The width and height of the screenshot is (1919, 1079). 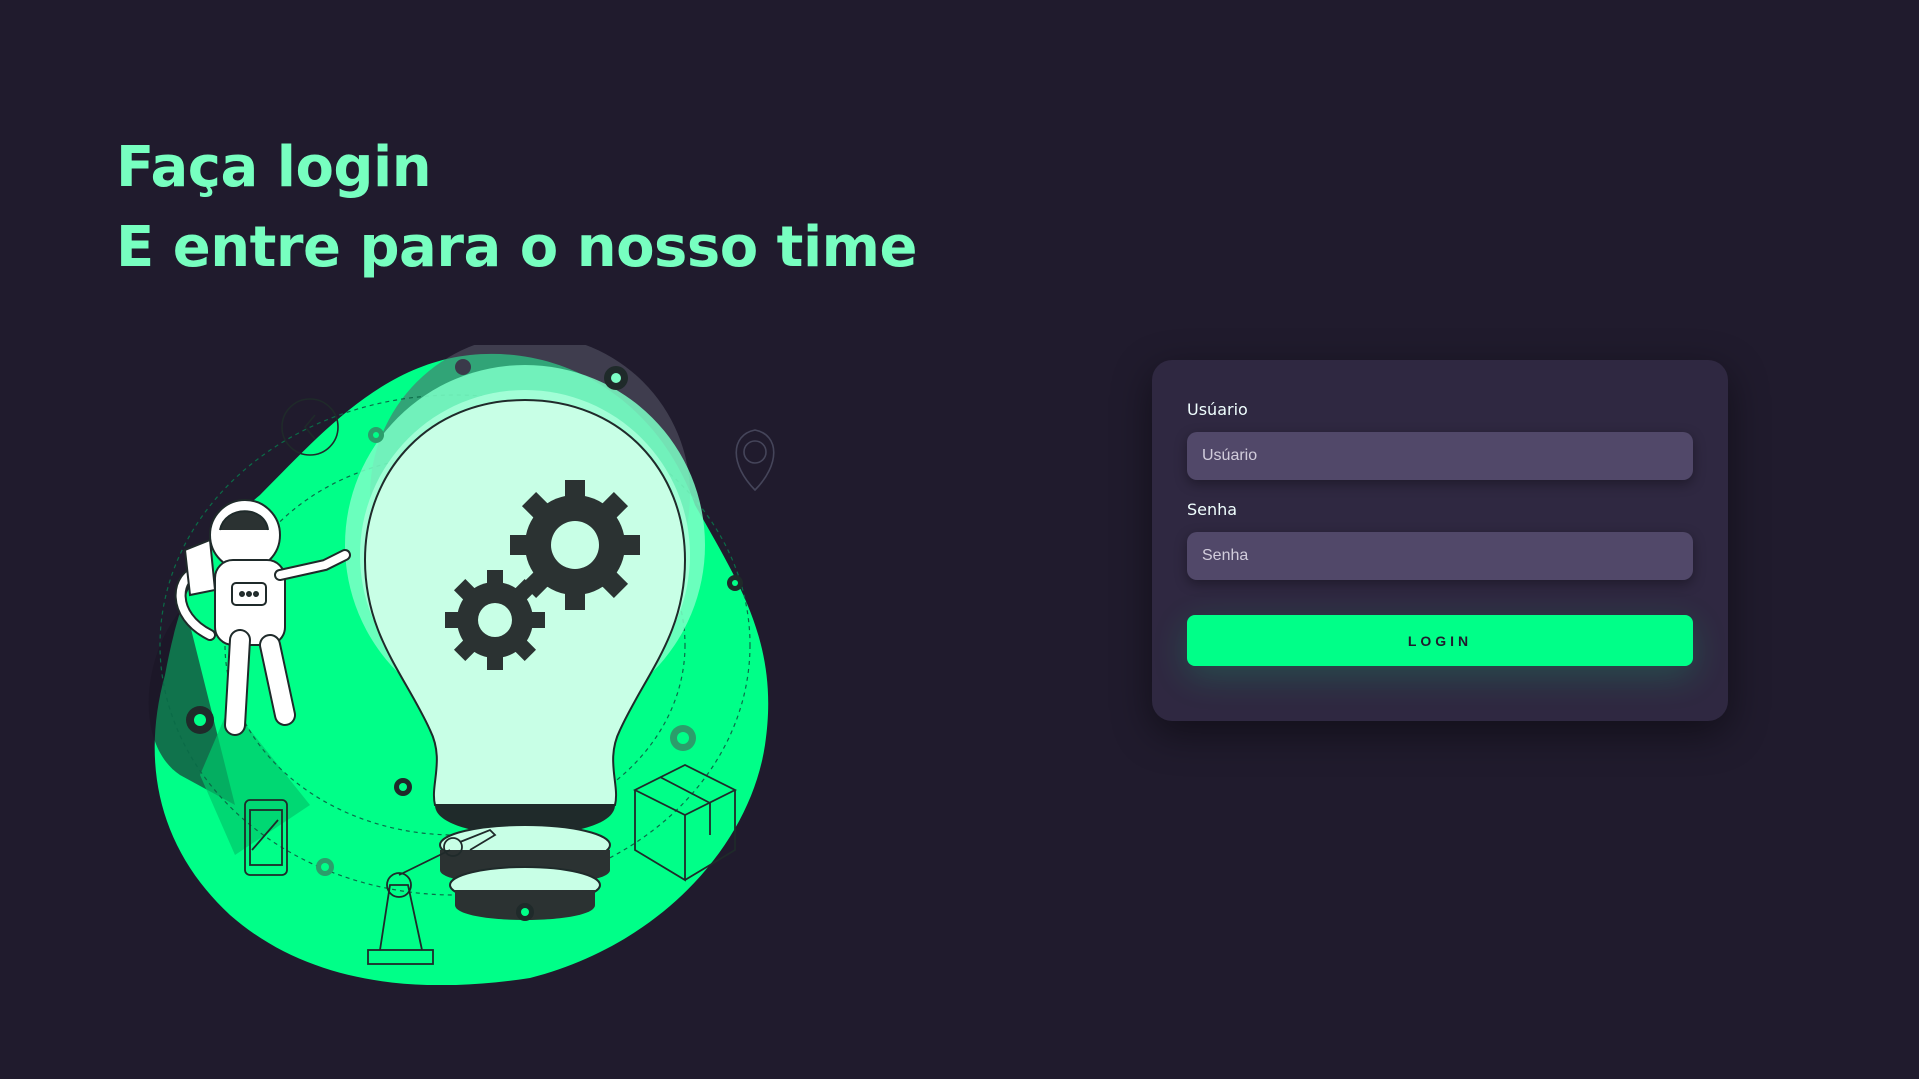 I want to click on heading-line-1: Faça login, so click(x=274, y=167).